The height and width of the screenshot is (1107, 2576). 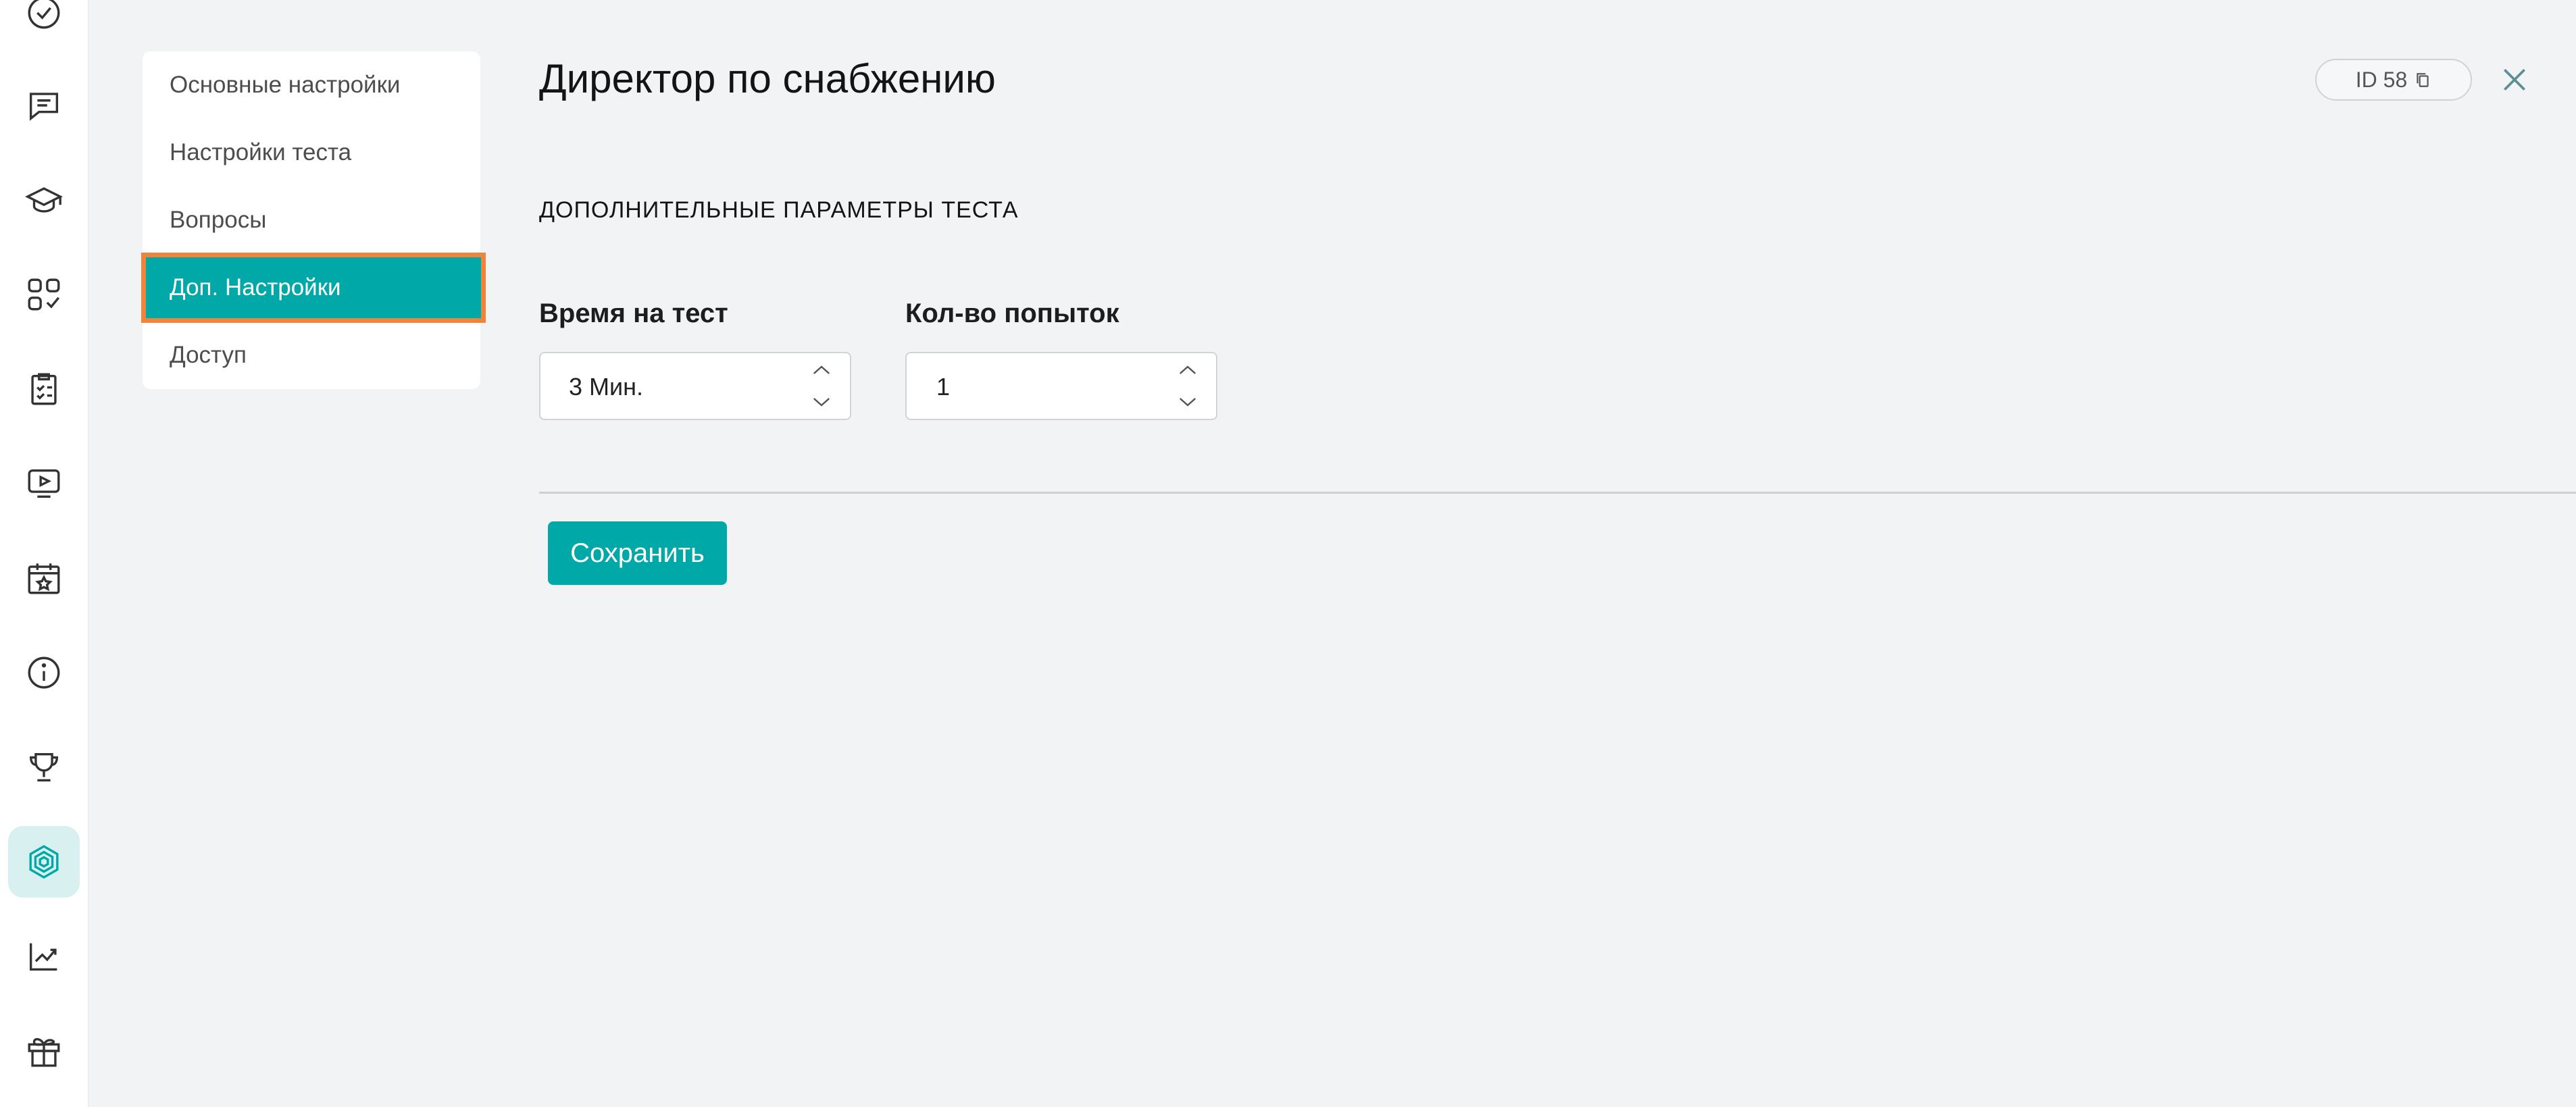 I want to click on rail-item-apps, so click(x=44, y=294).